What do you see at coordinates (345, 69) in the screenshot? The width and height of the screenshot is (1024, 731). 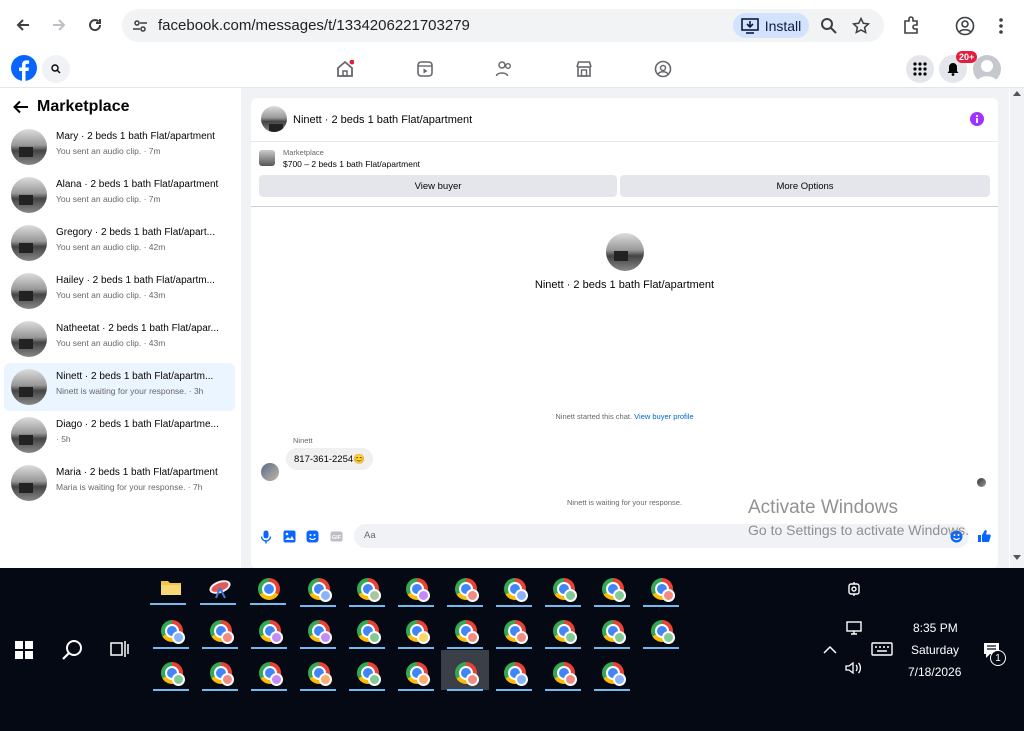 I see `home-icon` at bounding box center [345, 69].